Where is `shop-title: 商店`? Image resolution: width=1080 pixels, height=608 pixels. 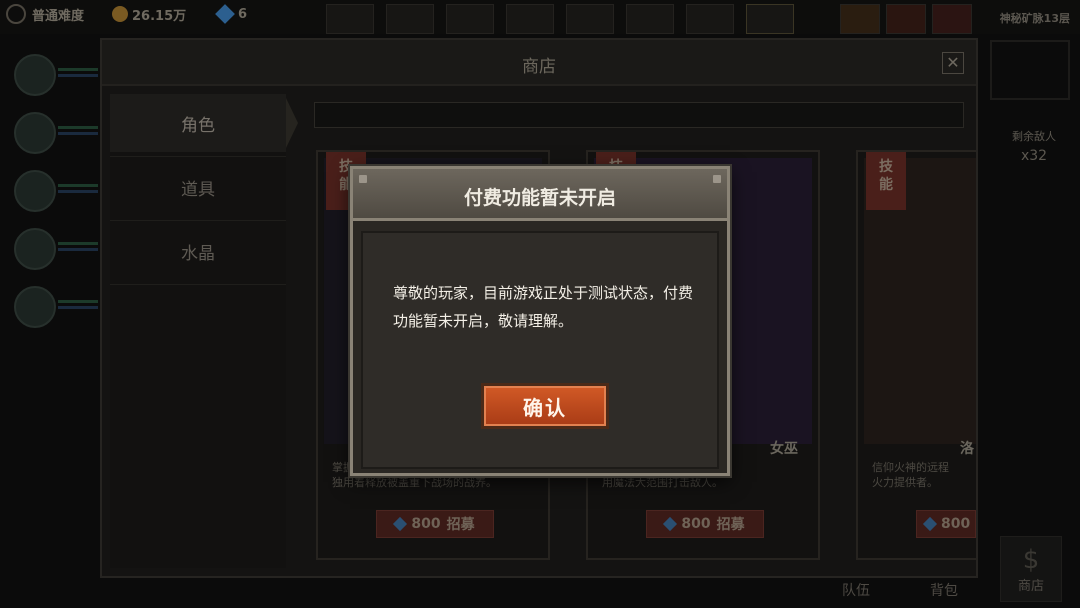 shop-title: 商店 is located at coordinates (539, 67).